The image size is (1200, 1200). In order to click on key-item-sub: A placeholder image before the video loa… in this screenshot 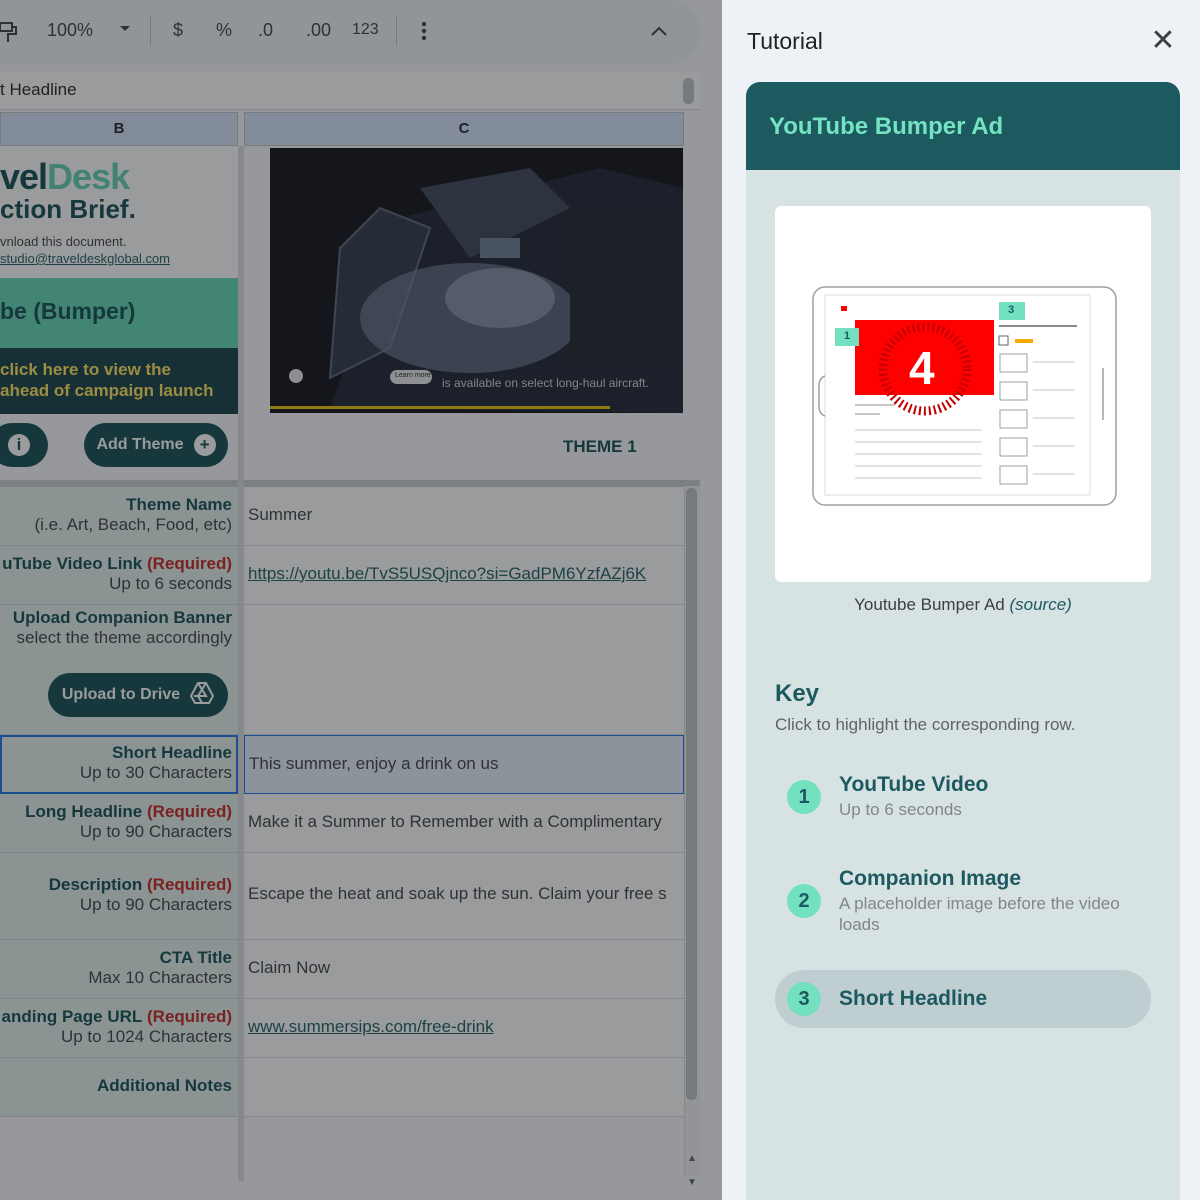, I will do `click(979, 914)`.